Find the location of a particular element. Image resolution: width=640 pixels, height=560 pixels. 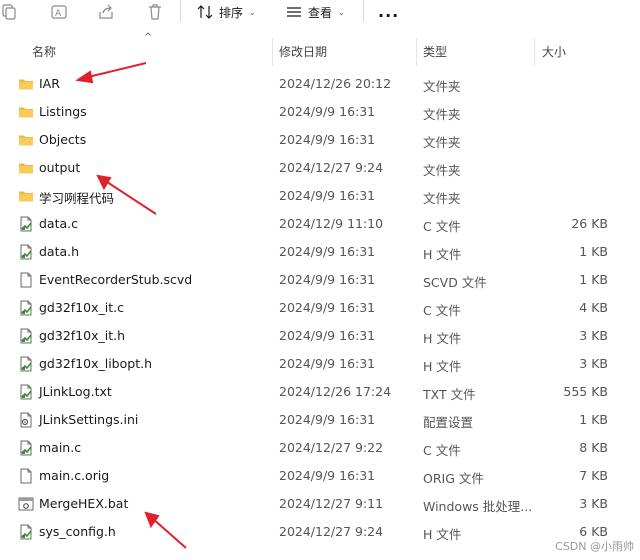

file-row: output 2024/12/27 9:24 文件夹 is located at coordinates (320, 168).